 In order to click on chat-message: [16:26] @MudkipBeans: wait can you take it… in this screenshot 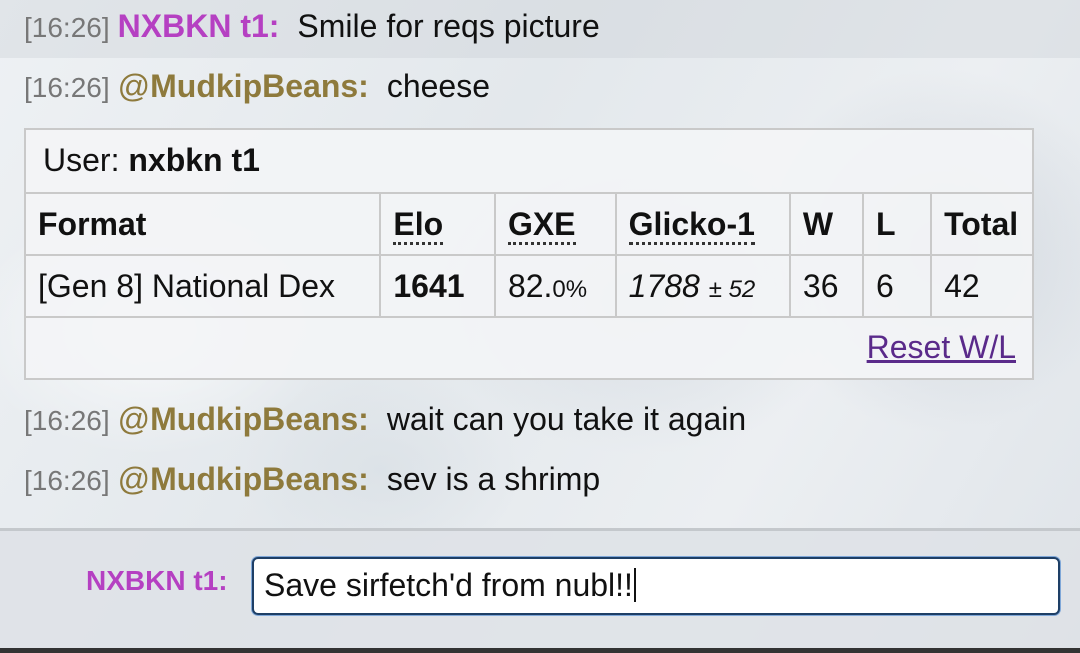, I will do `click(385, 419)`.